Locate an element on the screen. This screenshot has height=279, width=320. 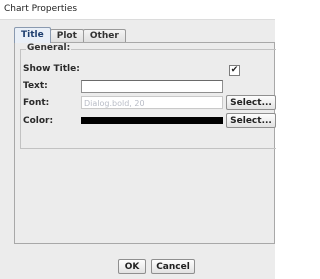
general-group-label: General: is located at coordinates (49, 48).